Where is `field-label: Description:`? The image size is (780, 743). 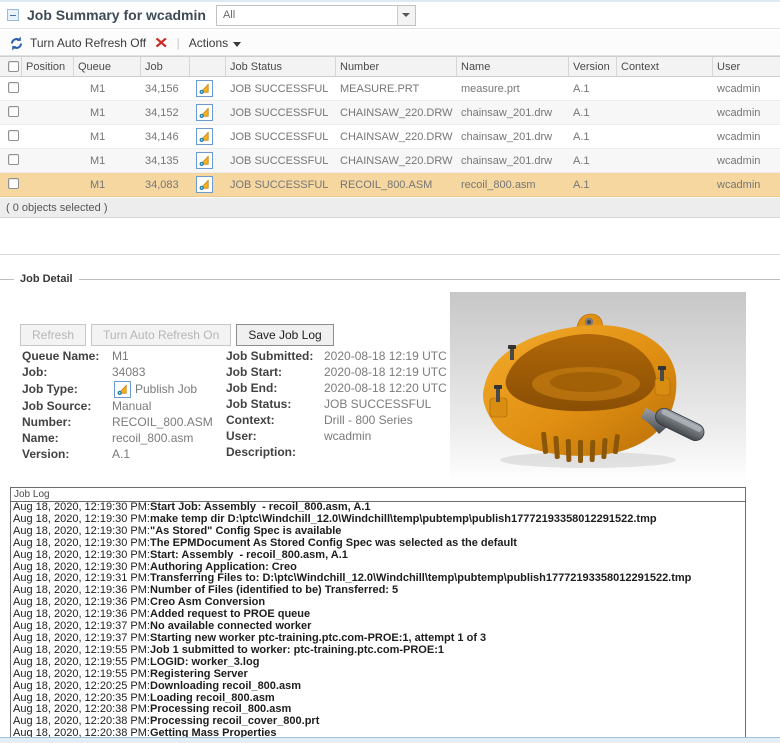 field-label: Description: is located at coordinates (261, 452).